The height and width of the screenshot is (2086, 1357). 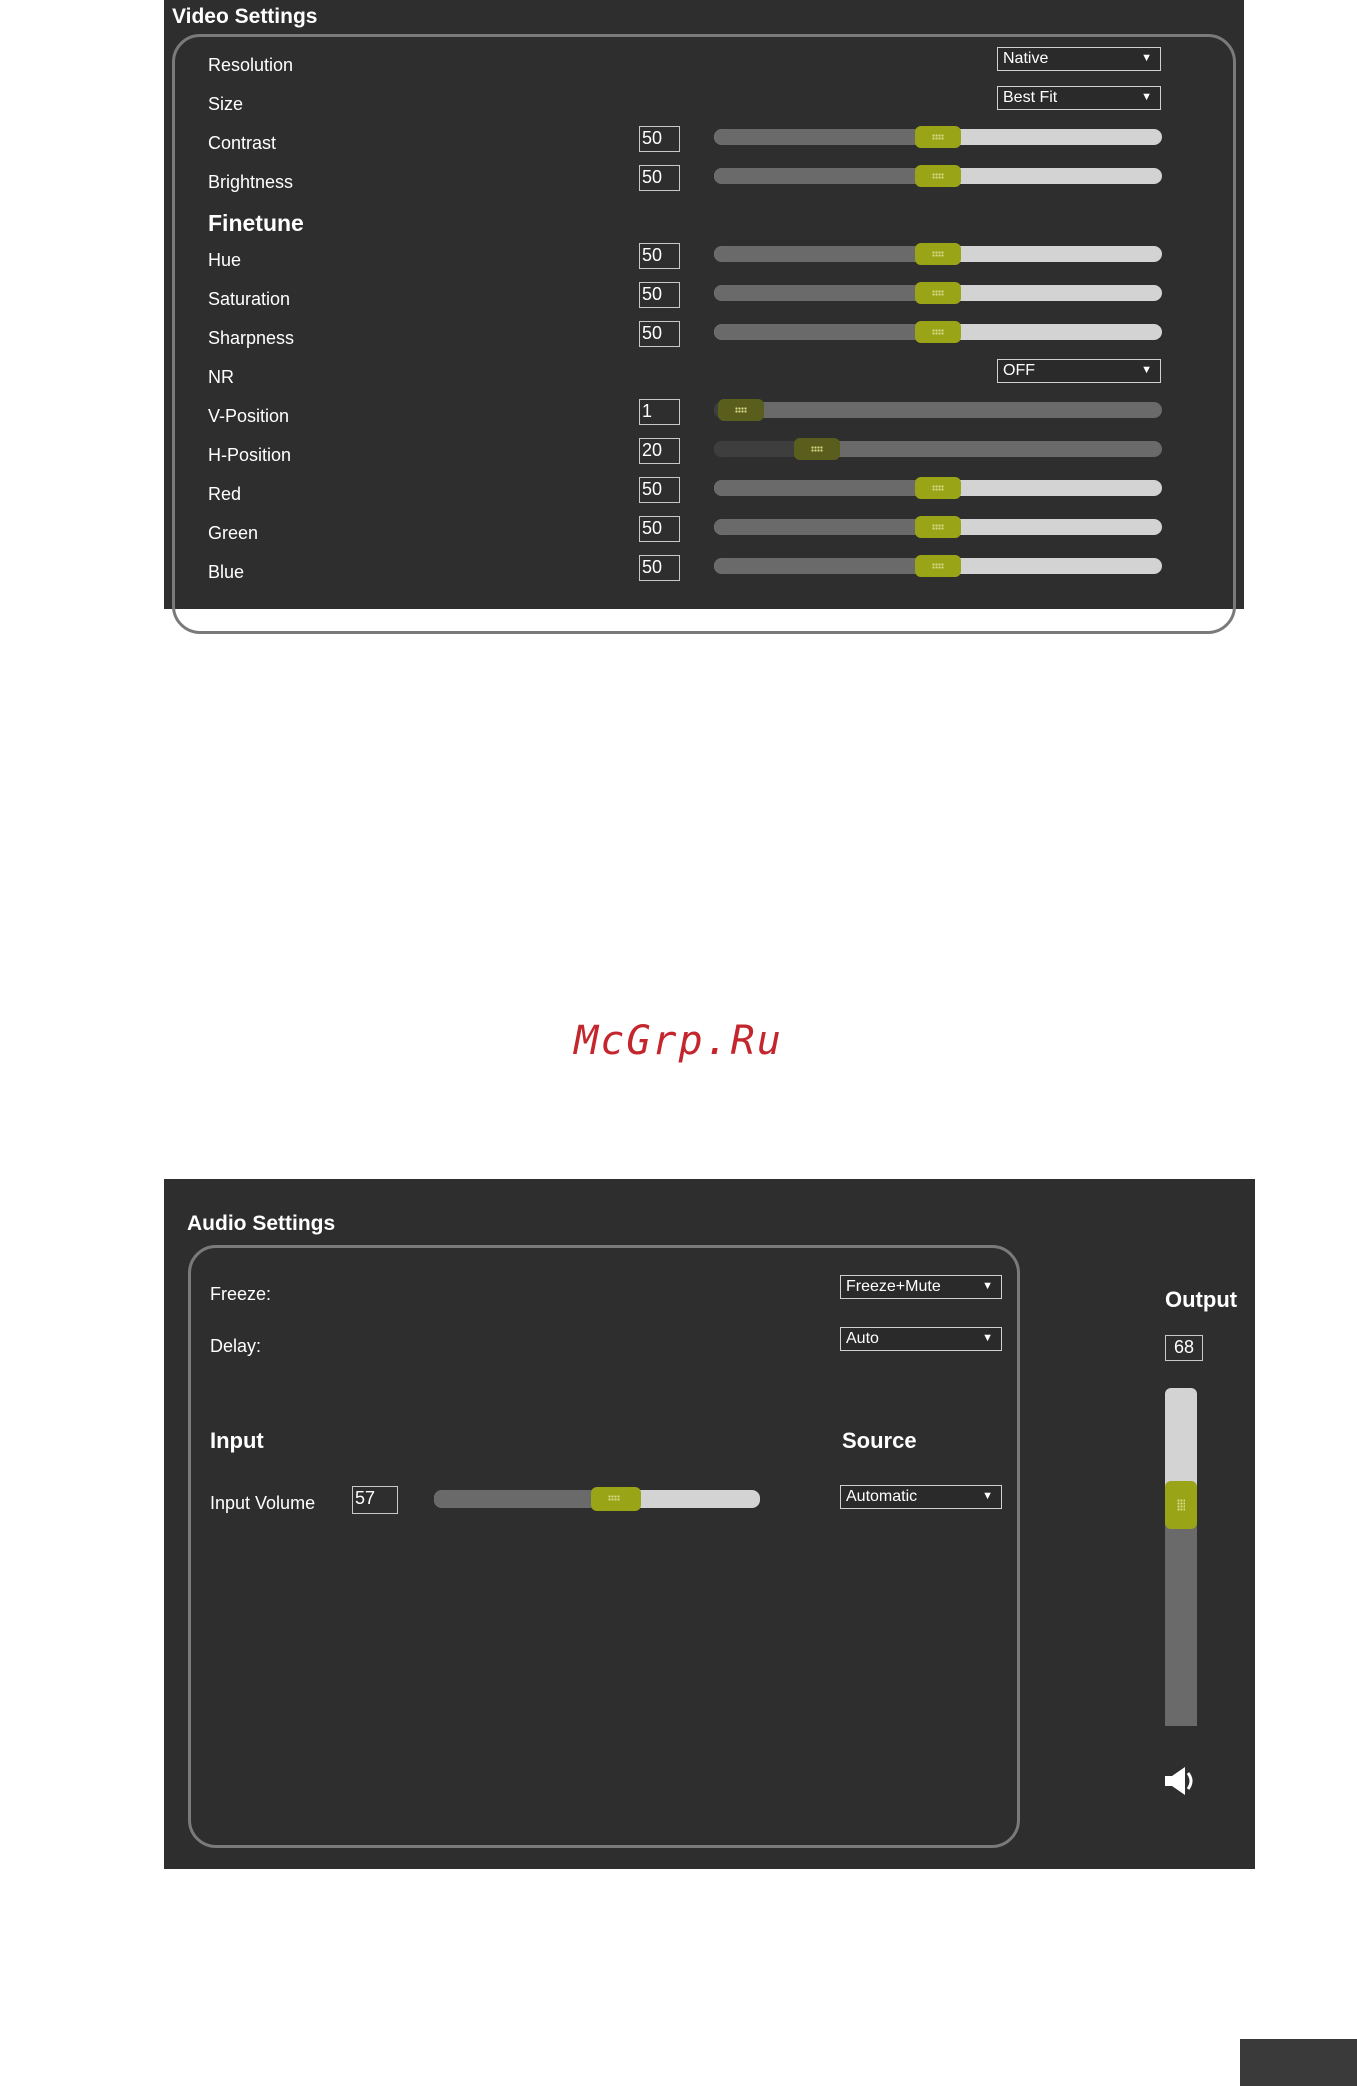 What do you see at coordinates (1184, 1348) in the screenshot?
I see `output-value-input: 68` at bounding box center [1184, 1348].